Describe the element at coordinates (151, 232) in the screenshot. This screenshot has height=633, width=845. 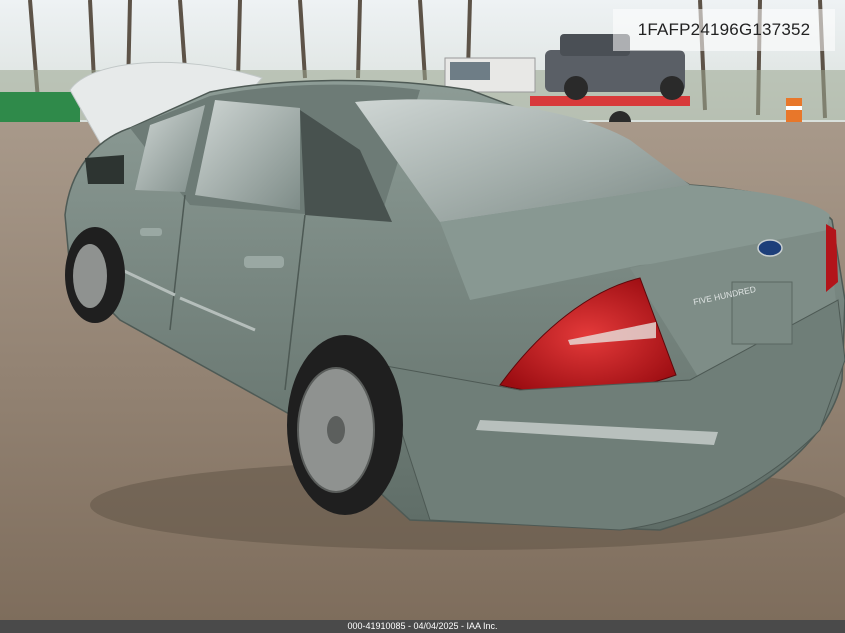
I see `rear-door-handle` at that location.